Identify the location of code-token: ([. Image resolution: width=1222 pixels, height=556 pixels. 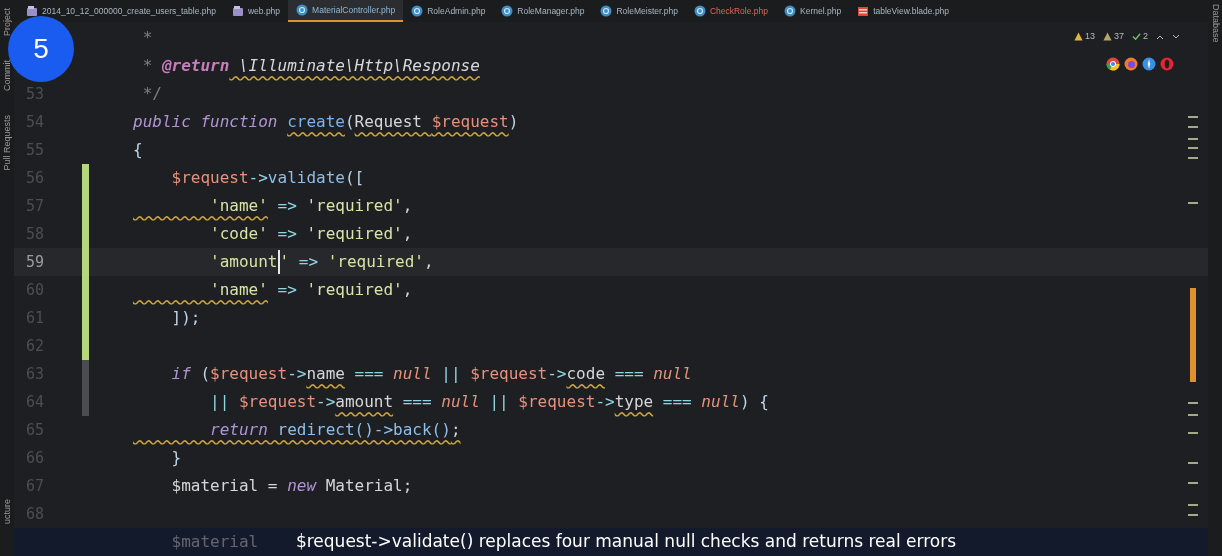
(354, 178).